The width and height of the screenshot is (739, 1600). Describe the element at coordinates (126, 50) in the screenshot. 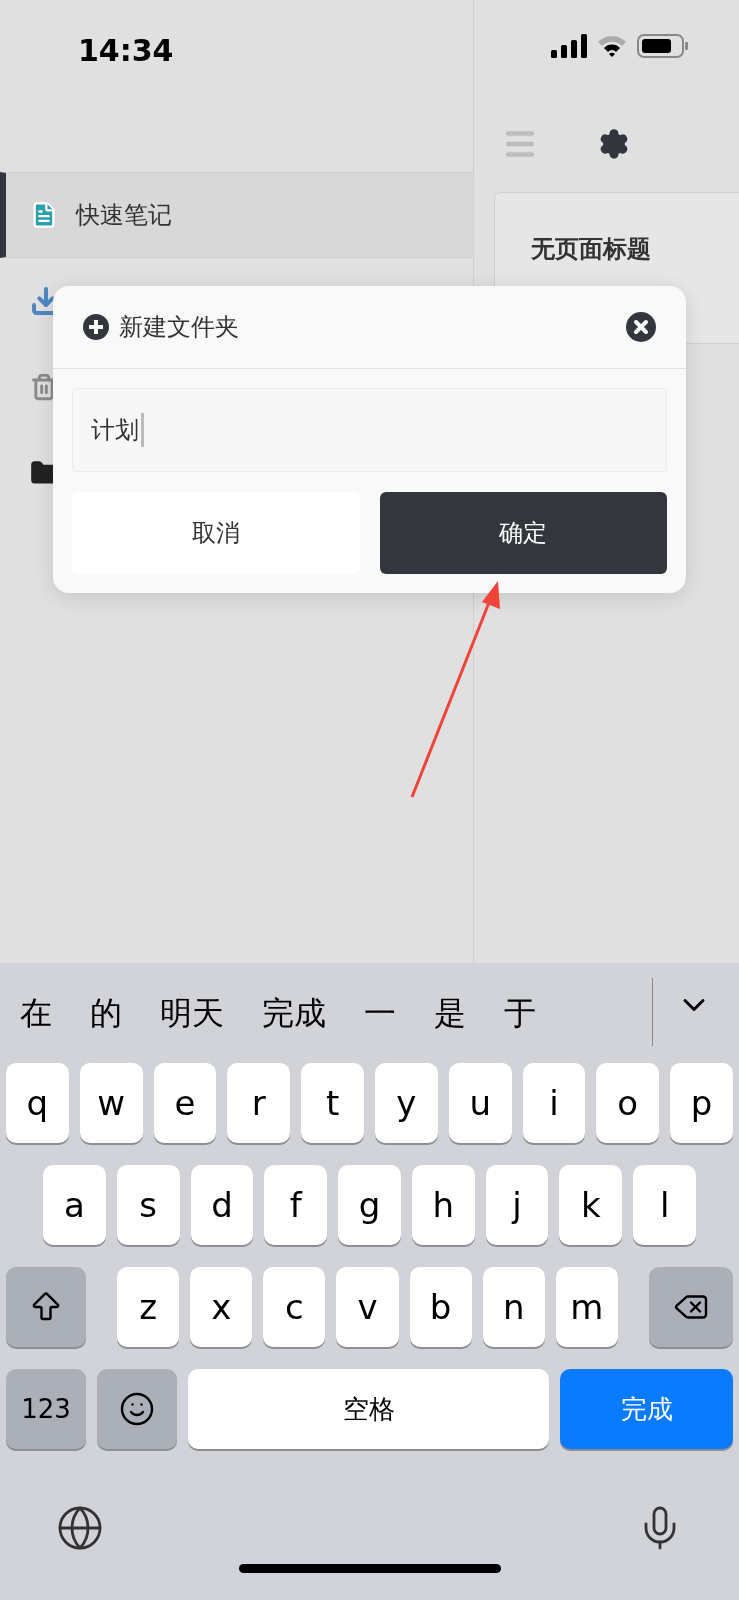

I see `status-time: 14:34` at that location.